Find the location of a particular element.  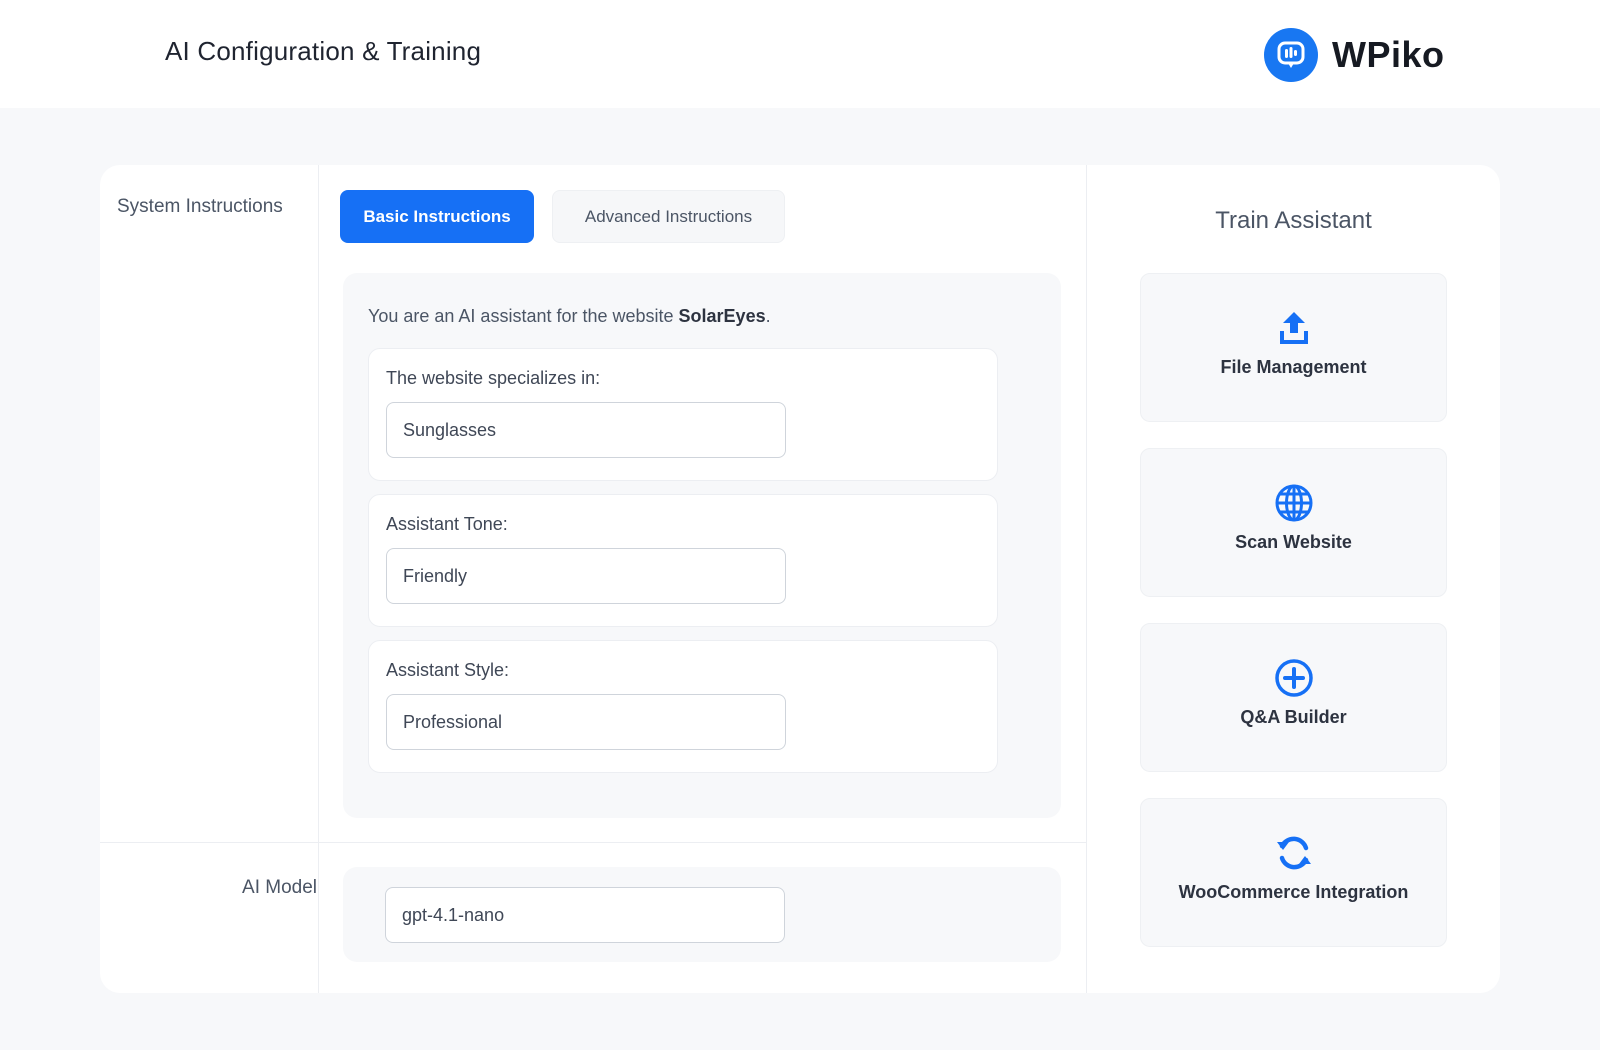

style-field-card: Assistant Style: is located at coordinates (683, 706).